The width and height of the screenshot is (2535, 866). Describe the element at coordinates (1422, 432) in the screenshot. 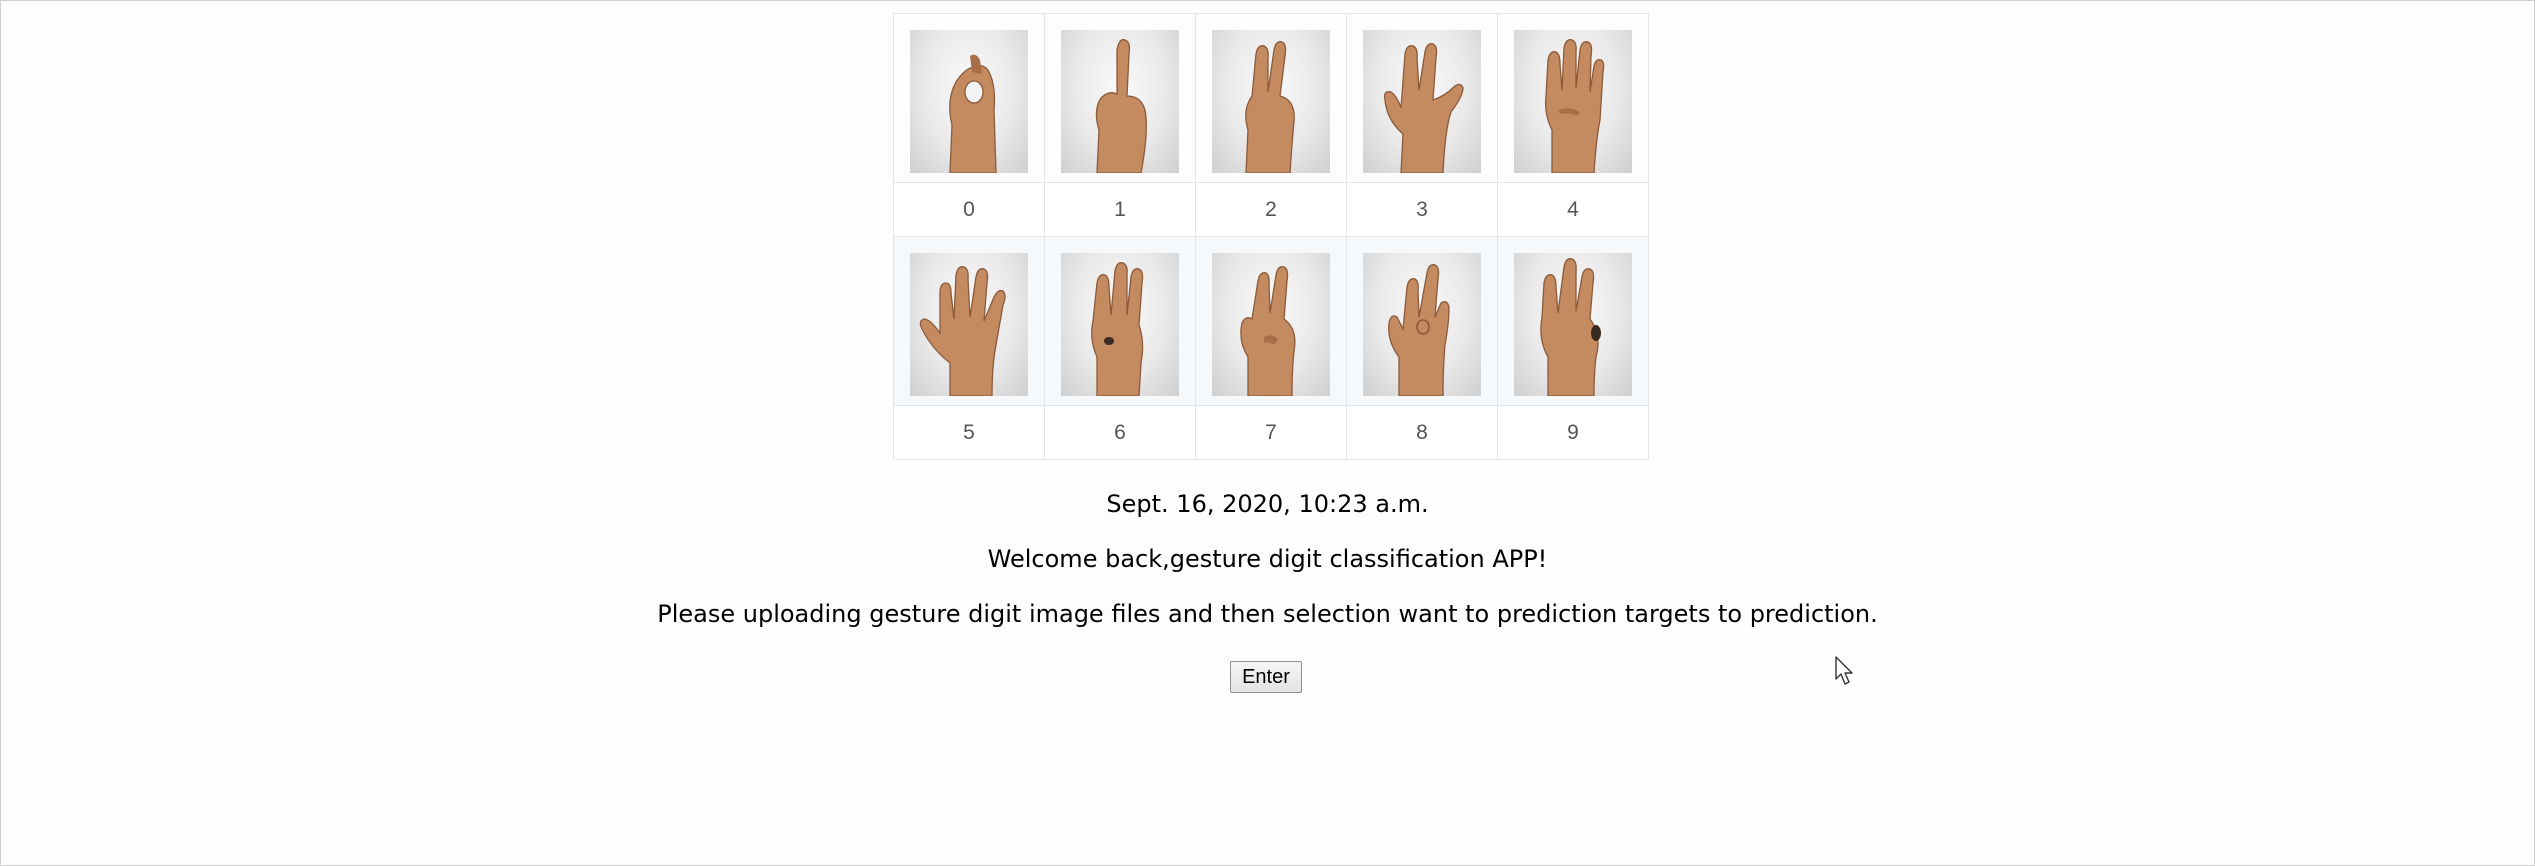

I see `gesture-label-8: 8` at that location.